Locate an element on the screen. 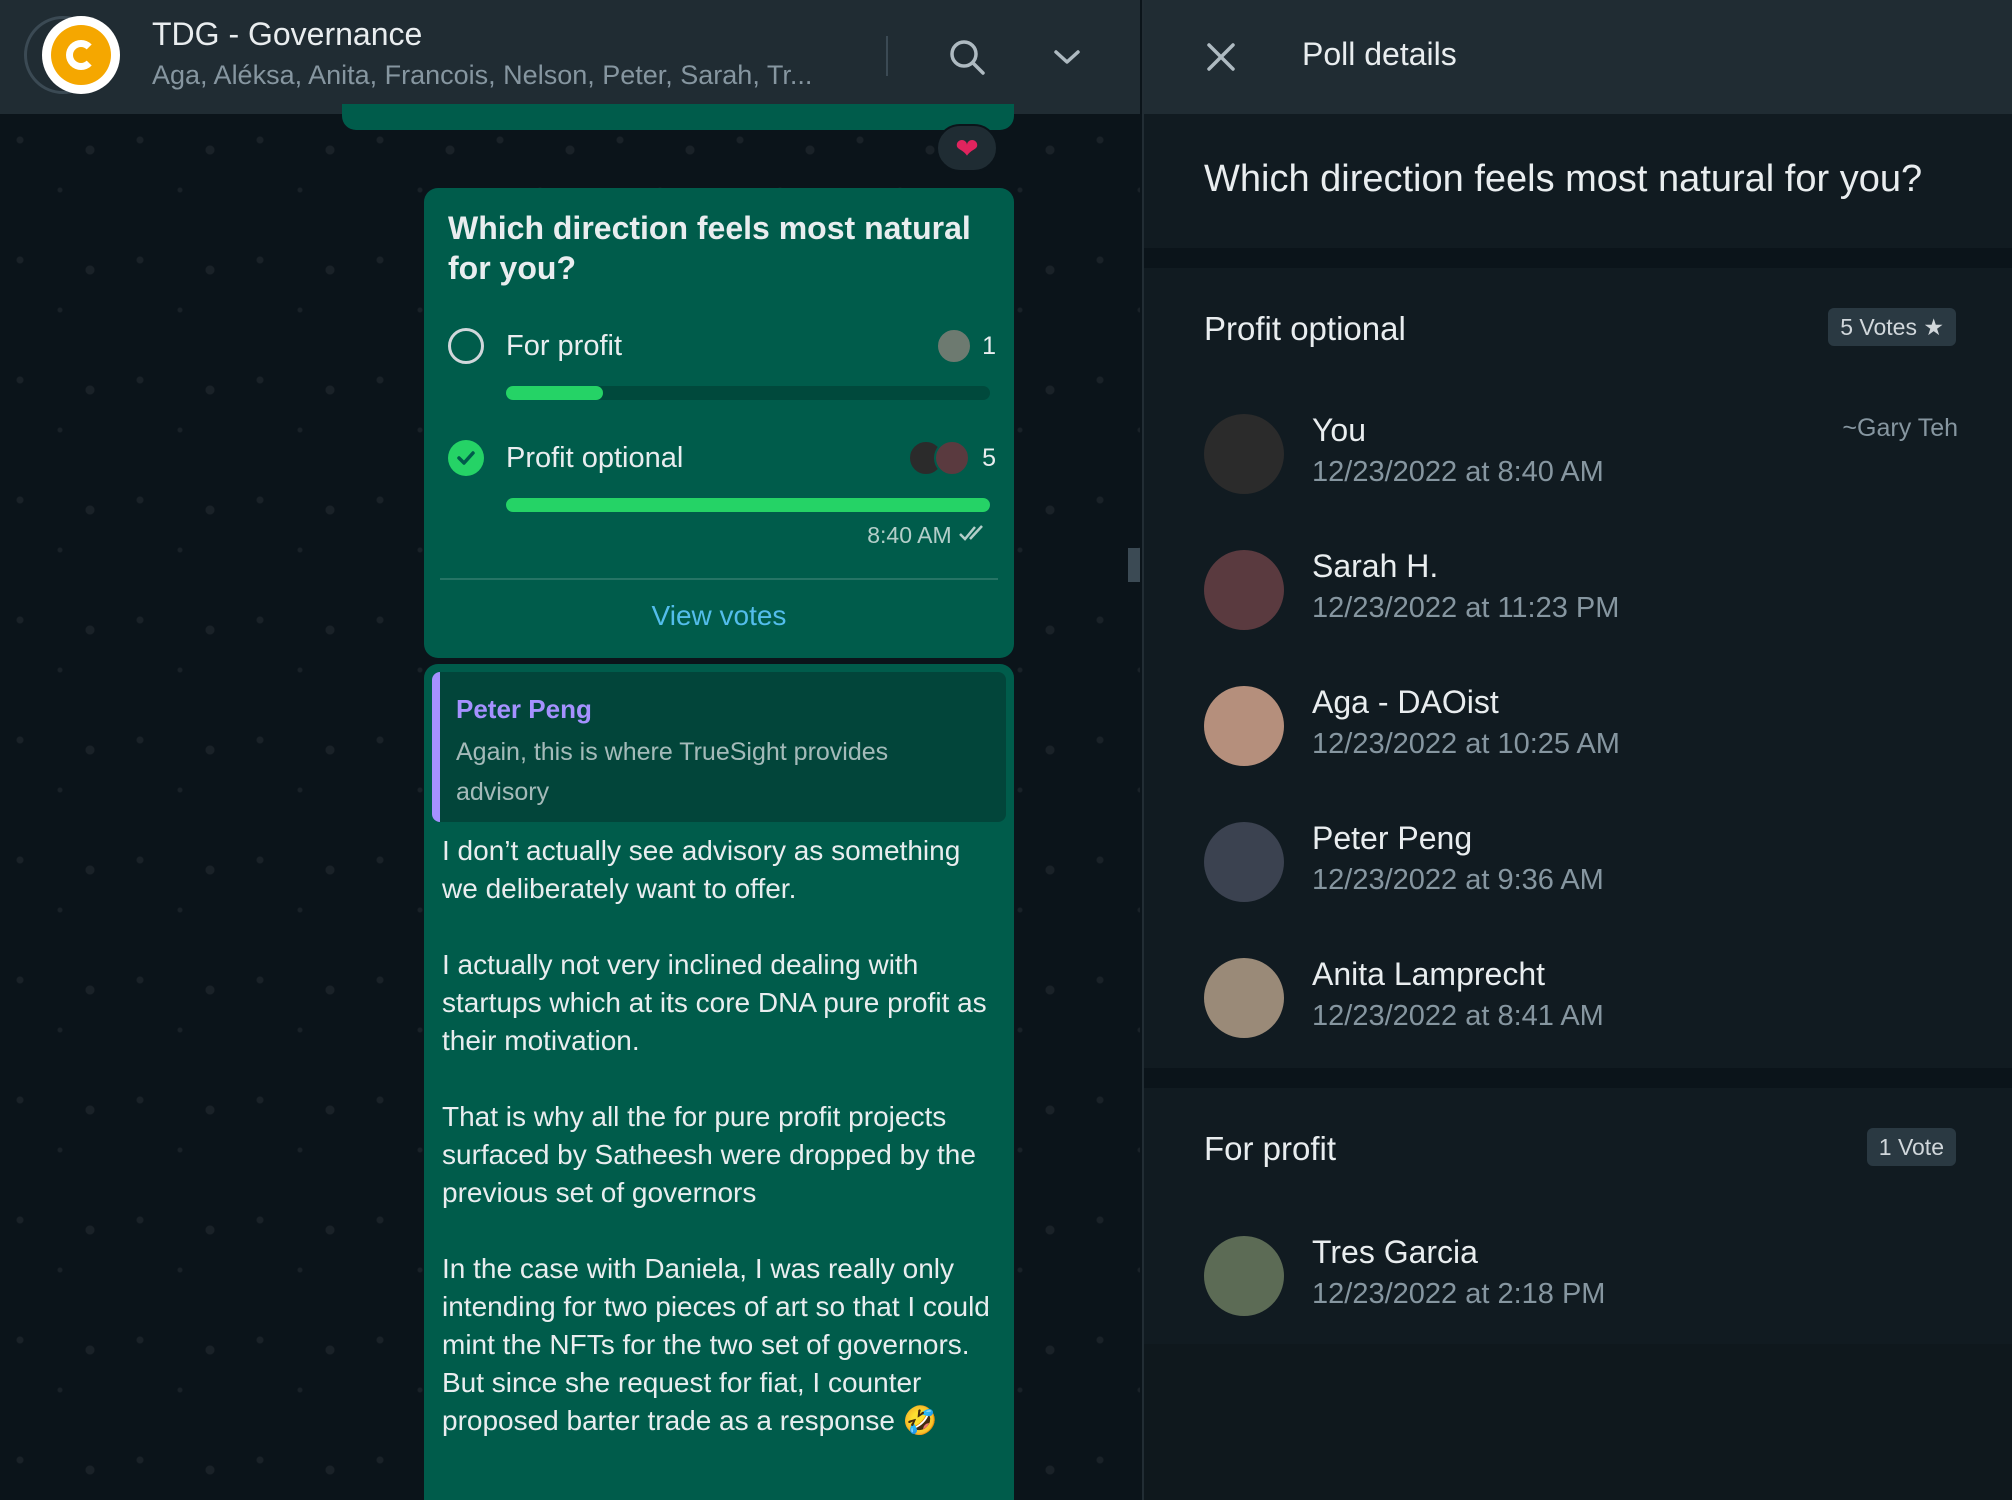 Image resolution: width=2012 pixels, height=1500 pixels. check-circle-icon is located at coordinates (466, 458).